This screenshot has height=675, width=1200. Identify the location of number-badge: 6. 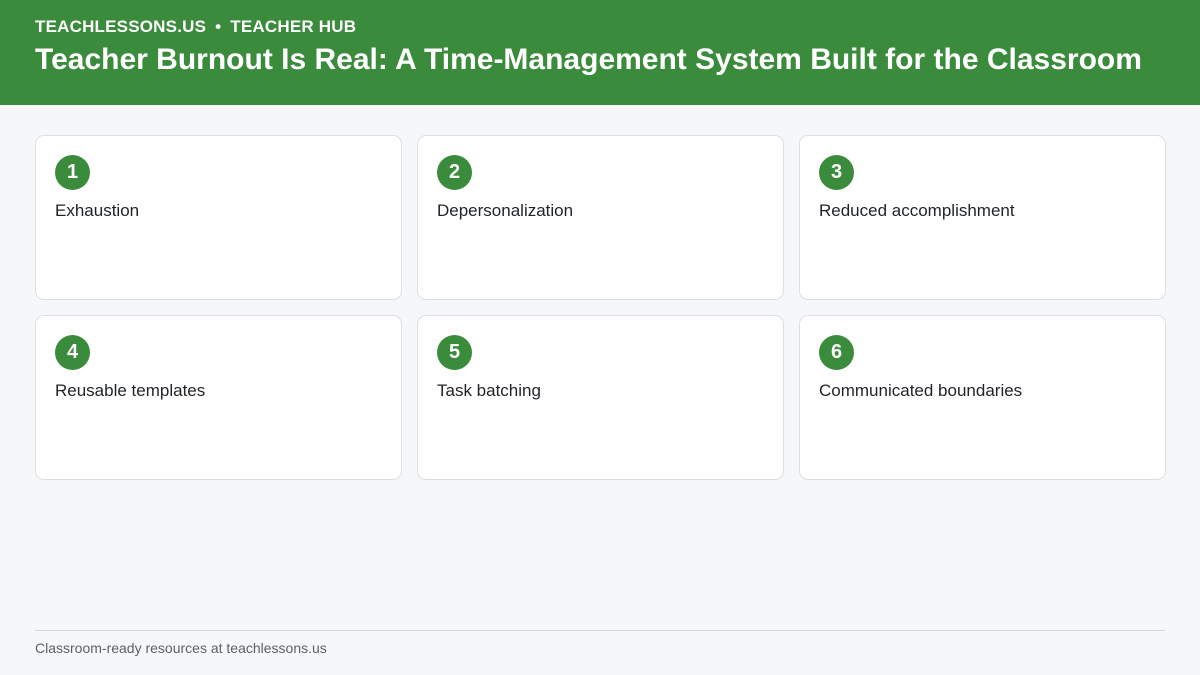
(836, 352).